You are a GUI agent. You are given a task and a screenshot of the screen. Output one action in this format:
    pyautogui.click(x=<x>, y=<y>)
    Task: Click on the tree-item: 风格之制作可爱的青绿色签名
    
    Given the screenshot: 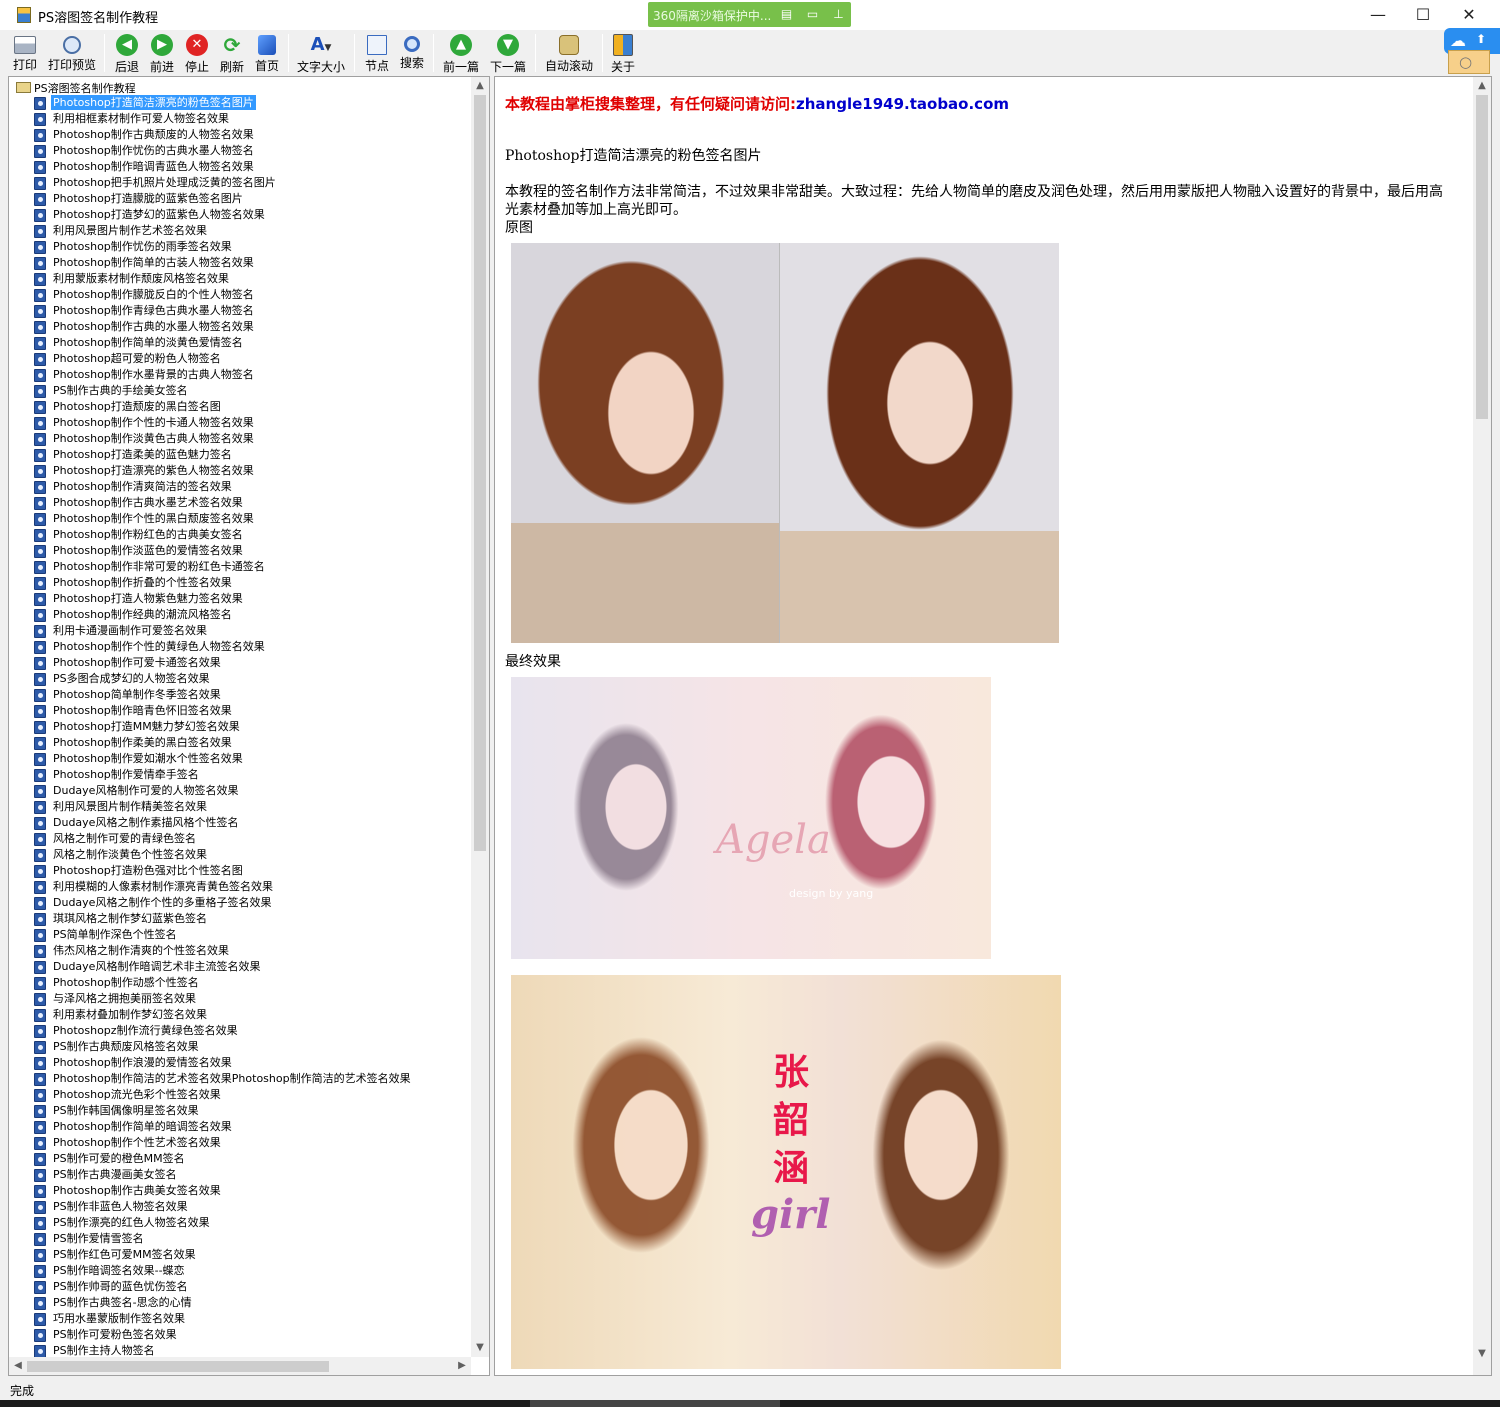 What is the action you would take?
    pyautogui.click(x=240, y=839)
    